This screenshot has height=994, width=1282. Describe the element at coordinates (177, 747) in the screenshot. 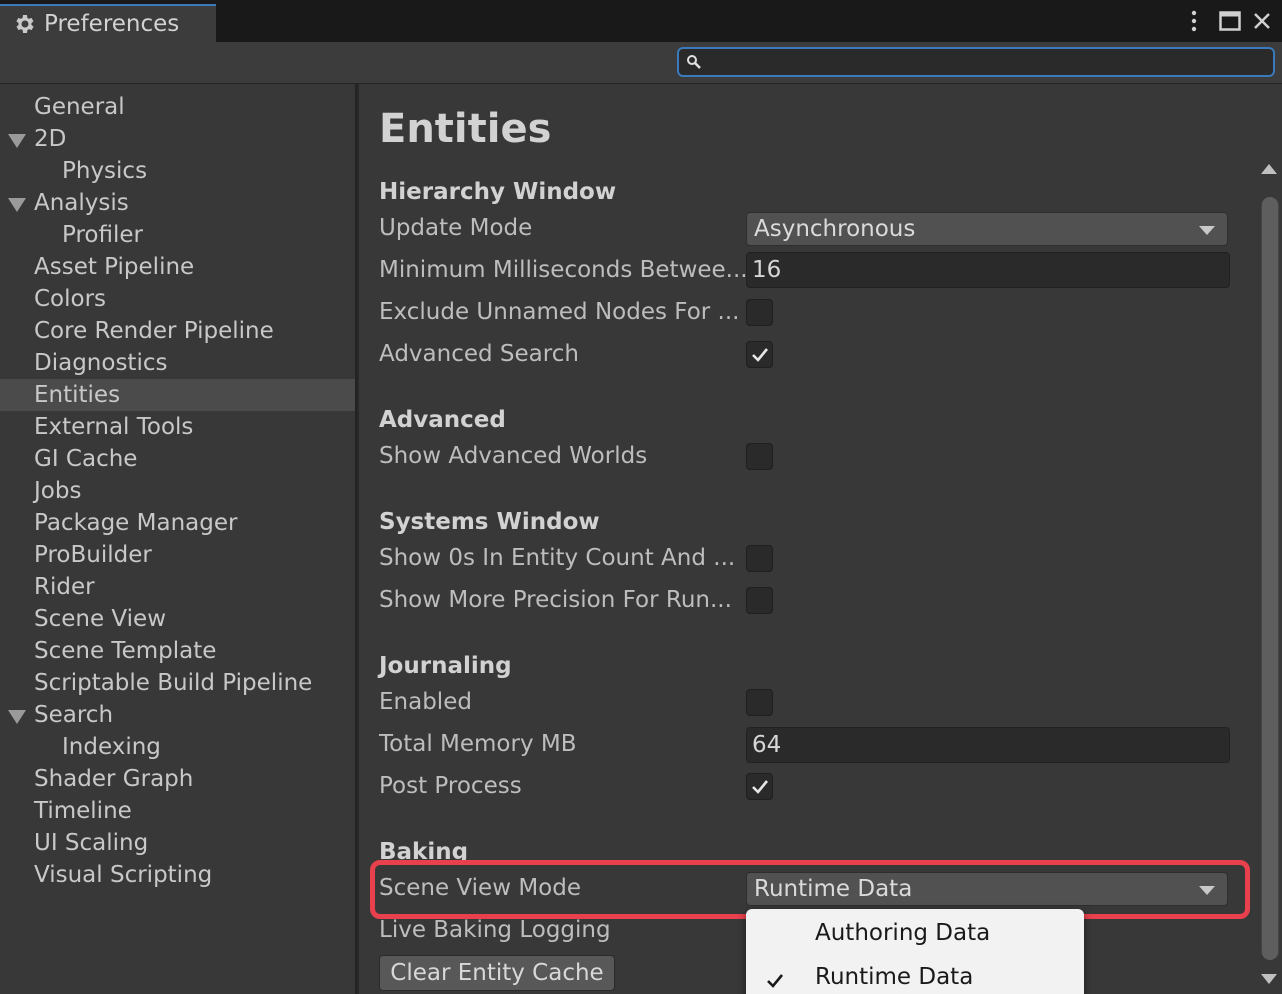

I see `sidebar-item-indexing: Indexing` at that location.